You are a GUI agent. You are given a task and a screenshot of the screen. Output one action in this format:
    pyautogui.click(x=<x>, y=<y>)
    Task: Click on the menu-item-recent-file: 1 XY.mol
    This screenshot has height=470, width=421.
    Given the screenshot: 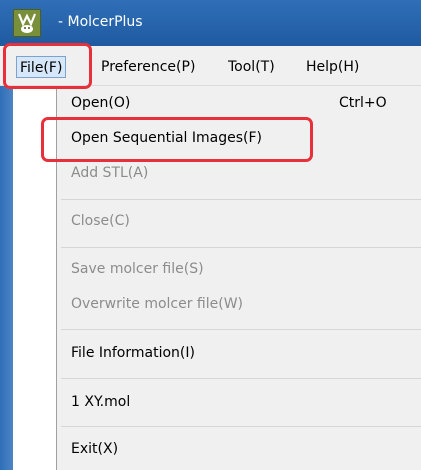 What is the action you would take?
    pyautogui.click(x=100, y=402)
    